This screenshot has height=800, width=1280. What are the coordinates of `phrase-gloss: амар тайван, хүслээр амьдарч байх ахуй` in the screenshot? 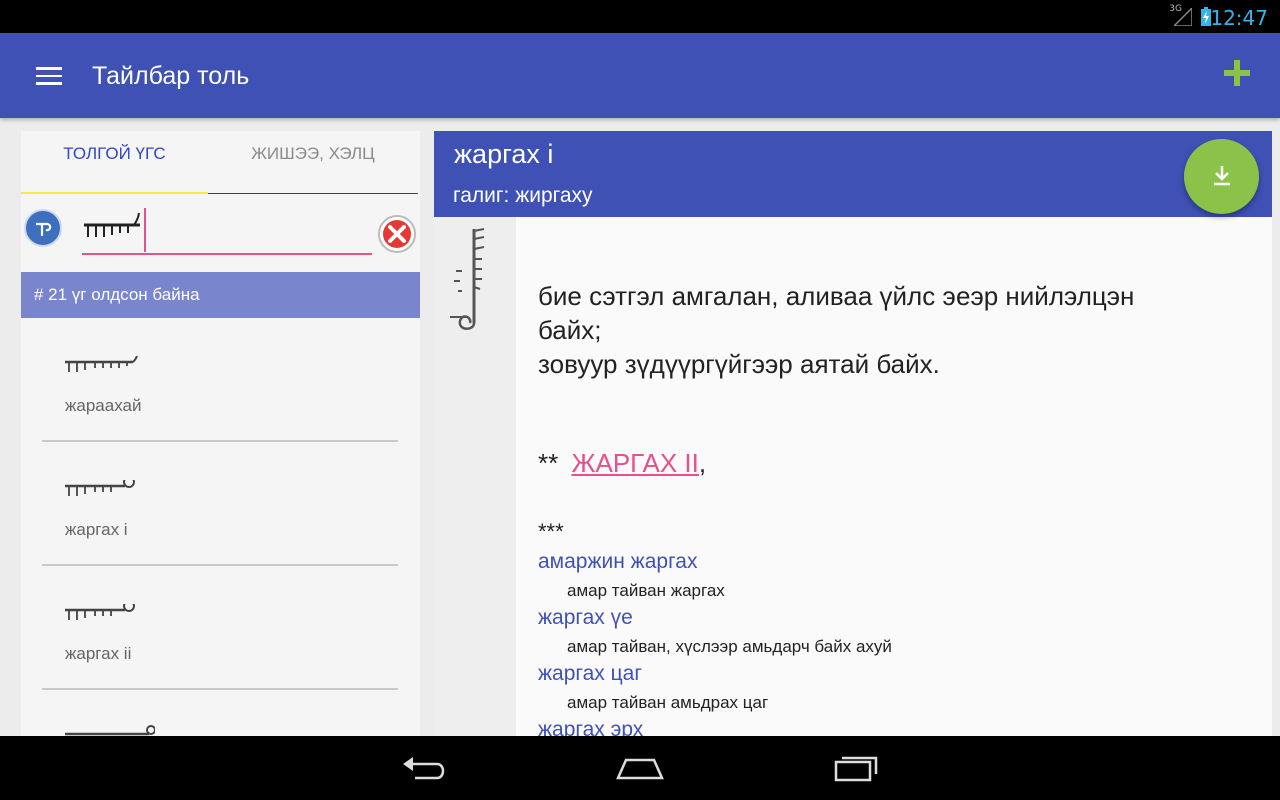 It's located at (729, 646).